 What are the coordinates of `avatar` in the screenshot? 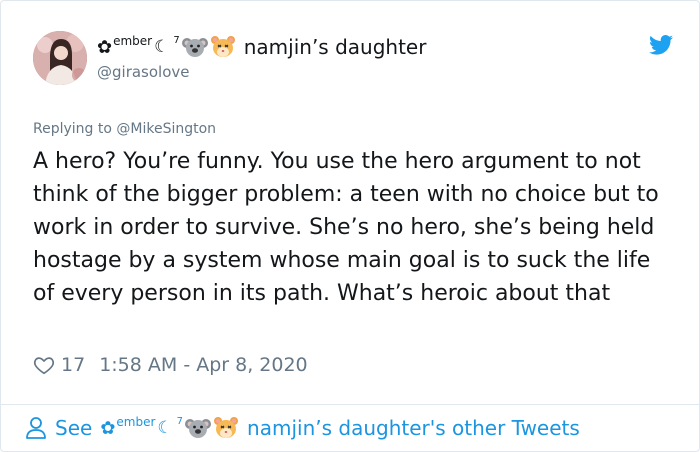 It's located at (60, 58).